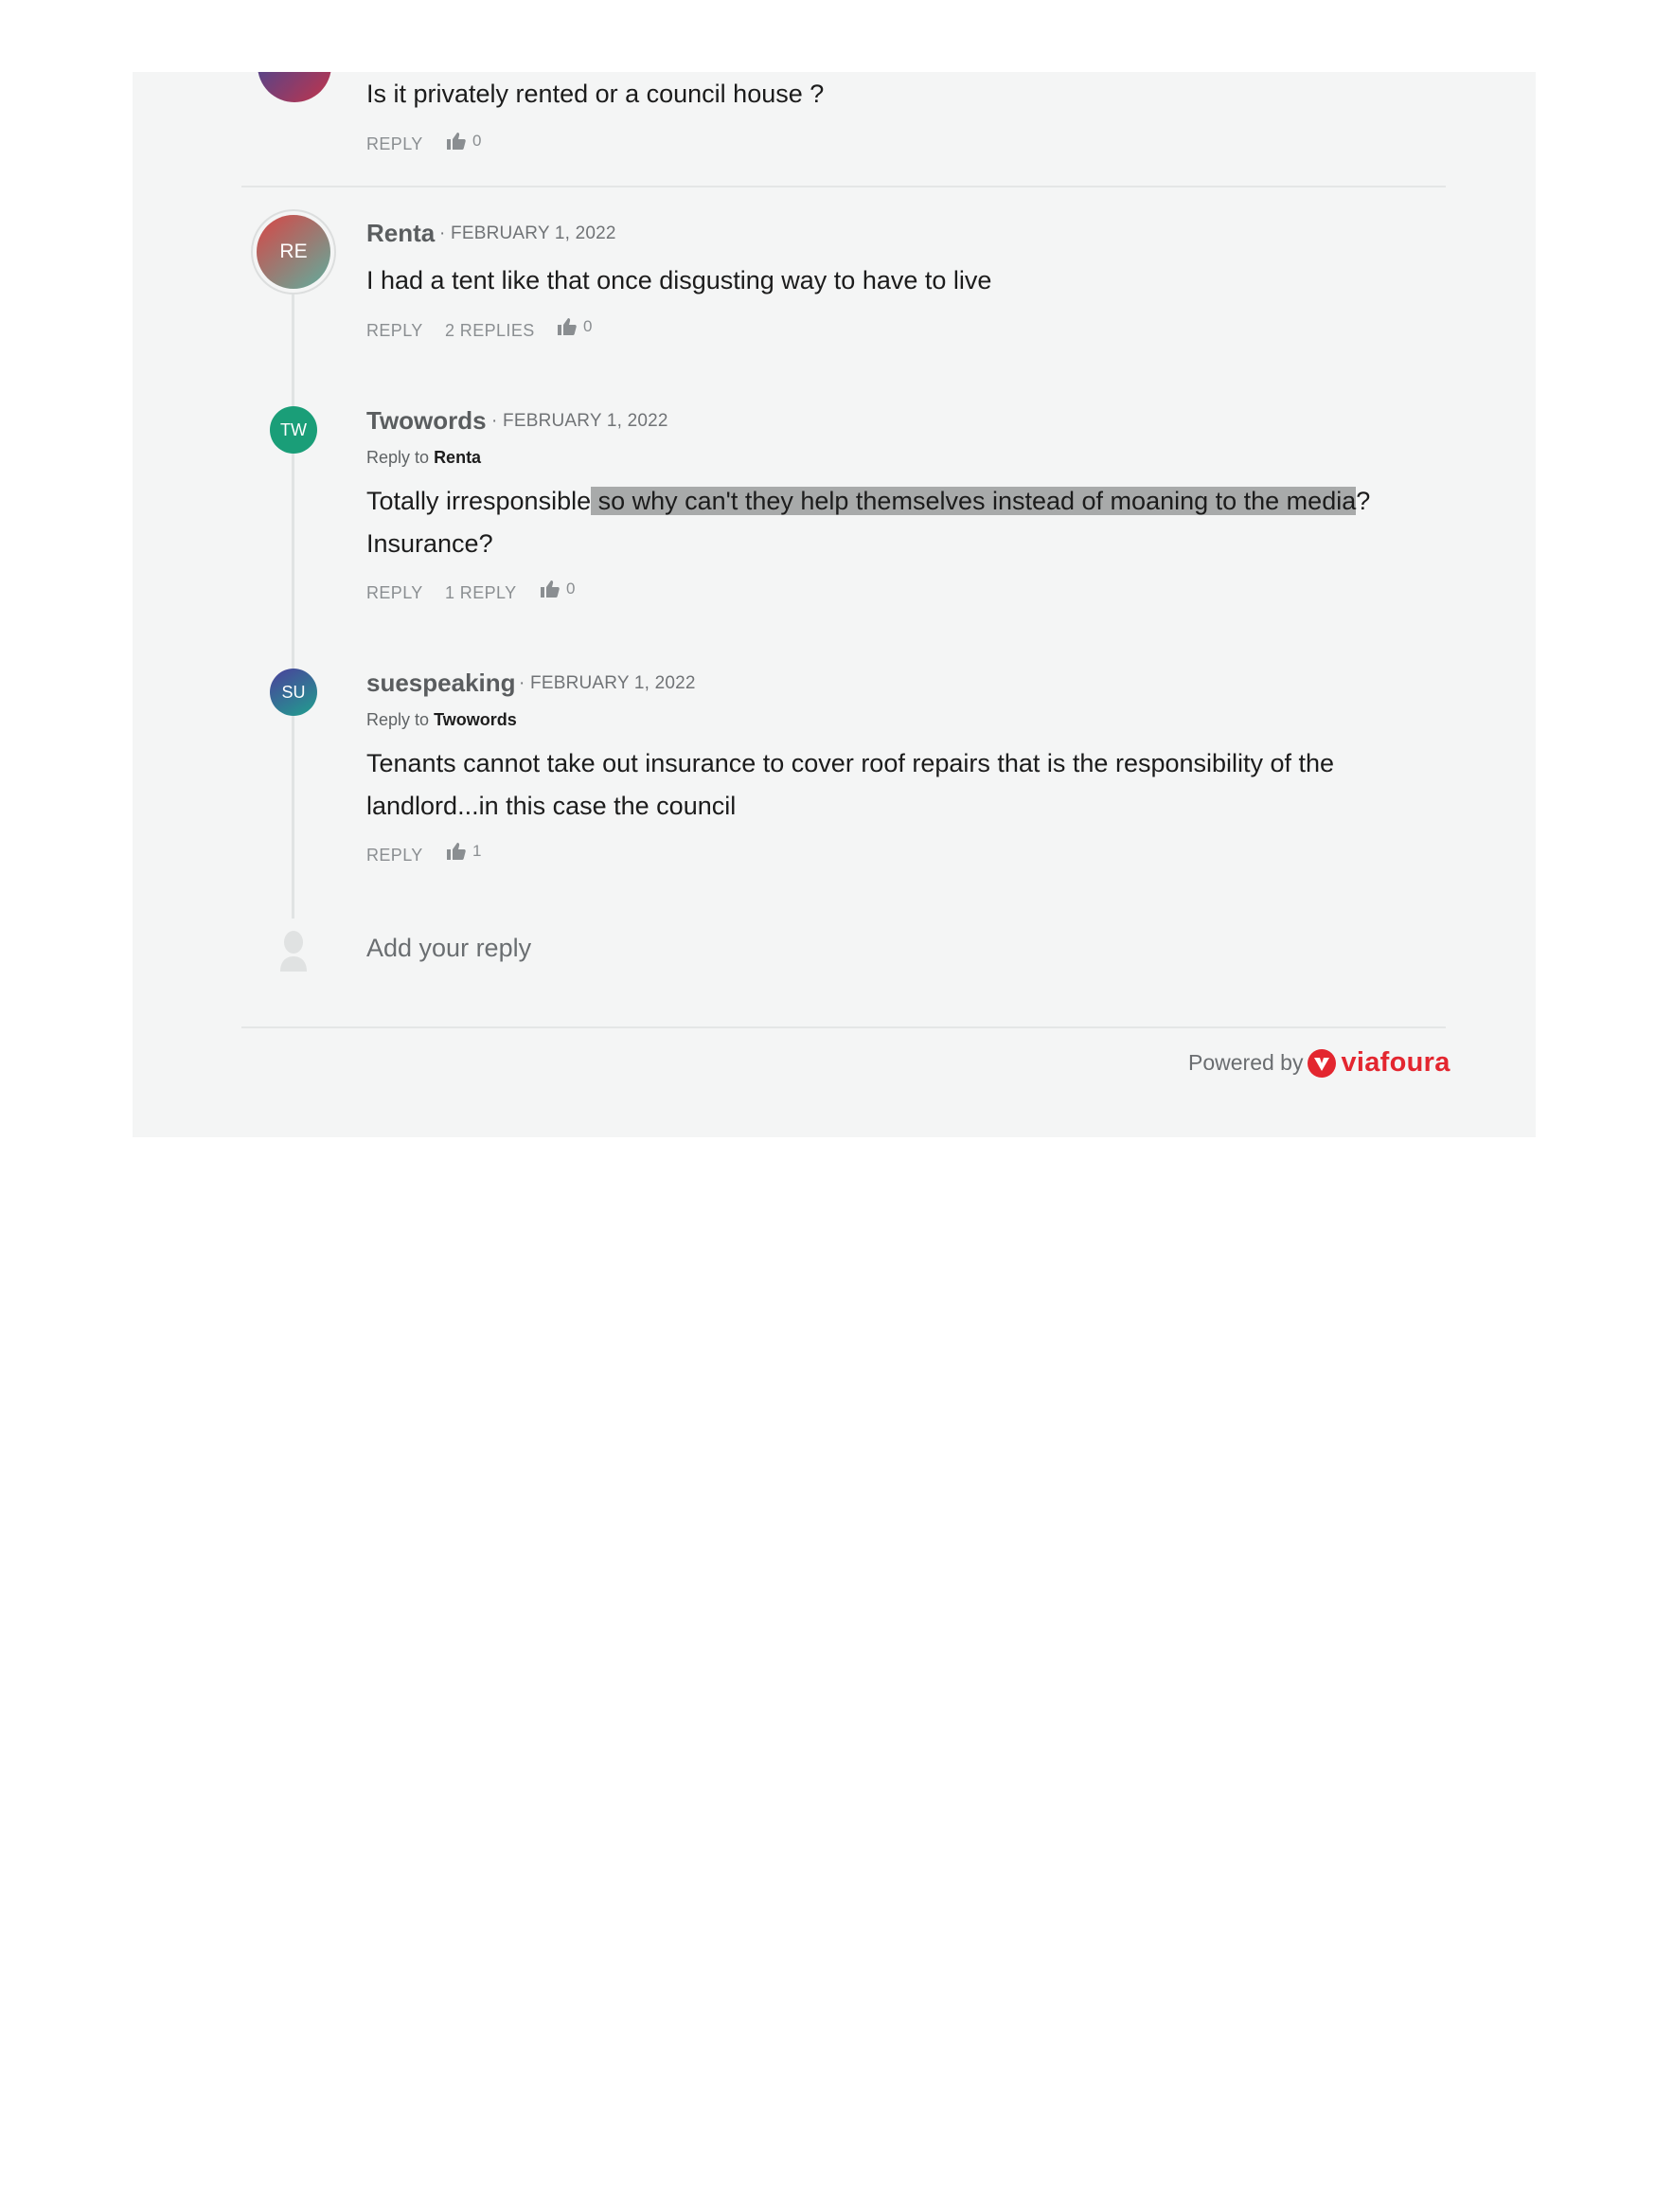 The height and width of the screenshot is (2212, 1655). I want to click on avatar-initials: SU, so click(293, 692).